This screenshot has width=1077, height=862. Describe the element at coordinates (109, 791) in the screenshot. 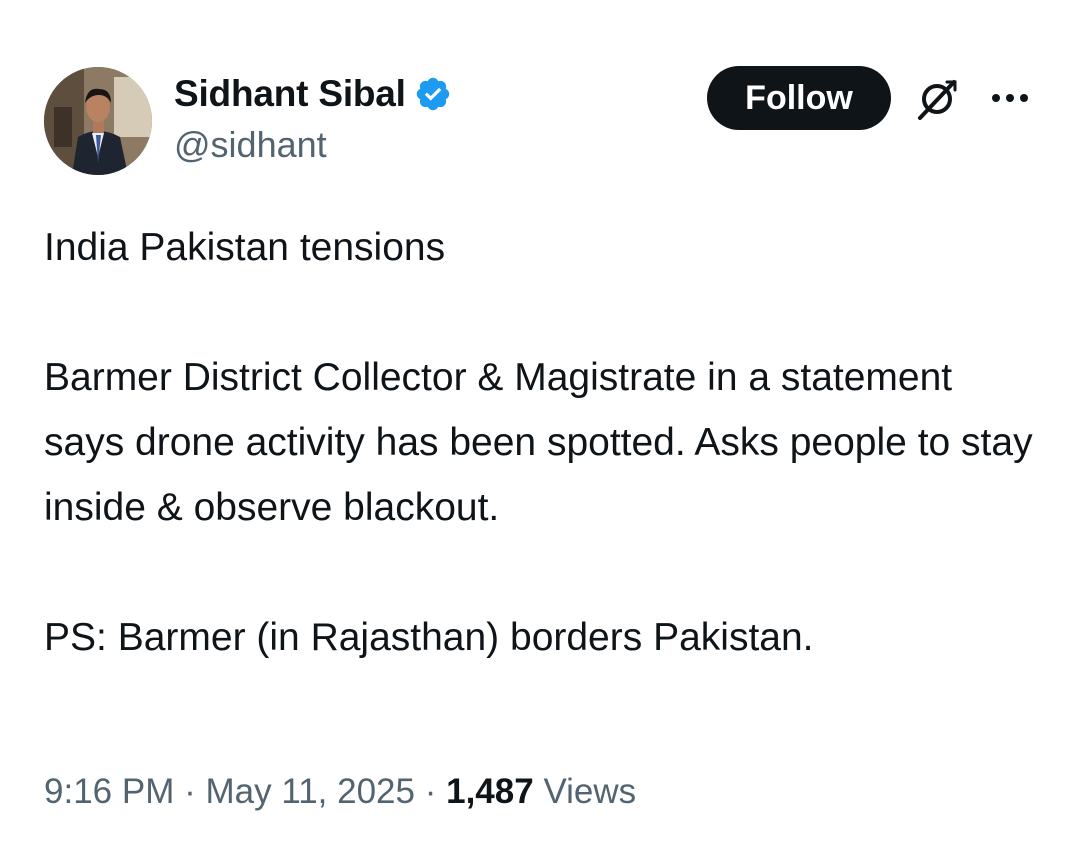

I see `tweet-time: 9:16 PM` at that location.